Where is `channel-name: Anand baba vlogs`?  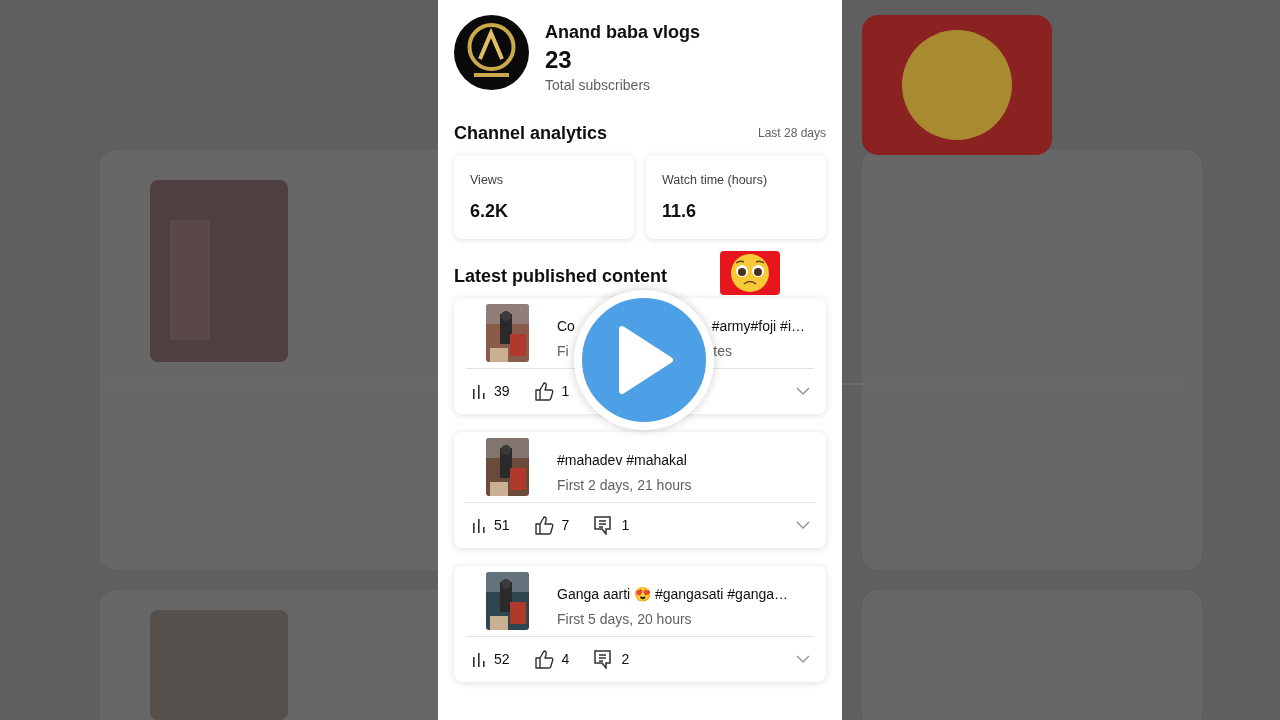 channel-name: Anand baba vlogs is located at coordinates (623, 32).